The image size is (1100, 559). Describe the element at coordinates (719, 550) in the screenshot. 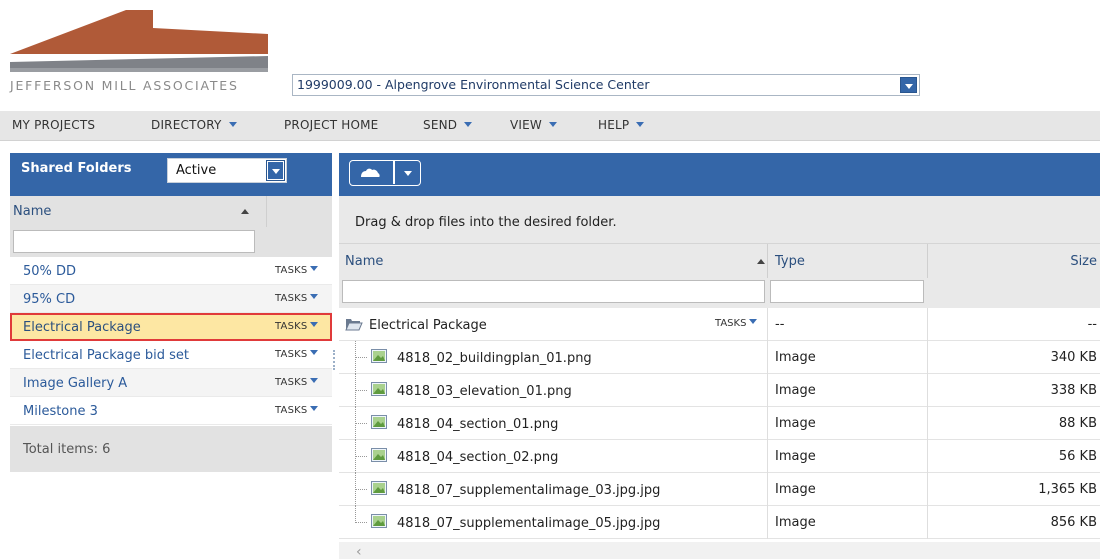

I see `horizontal-scrollbar: ‹` at that location.